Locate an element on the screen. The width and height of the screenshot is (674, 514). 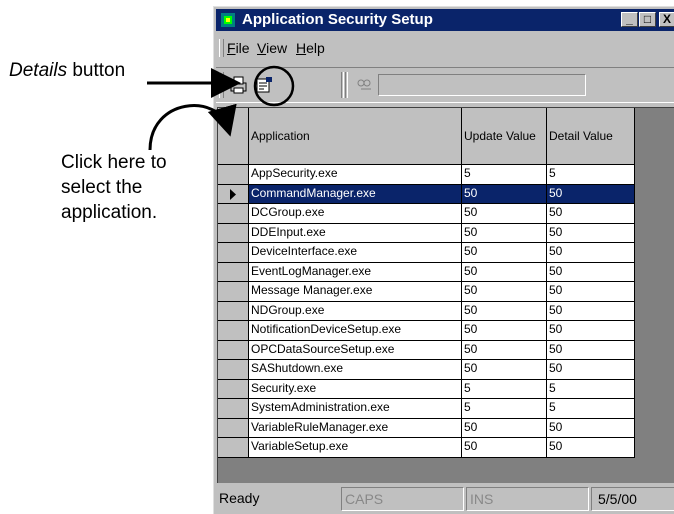
annotation-overlay is located at coordinates (221, 108).